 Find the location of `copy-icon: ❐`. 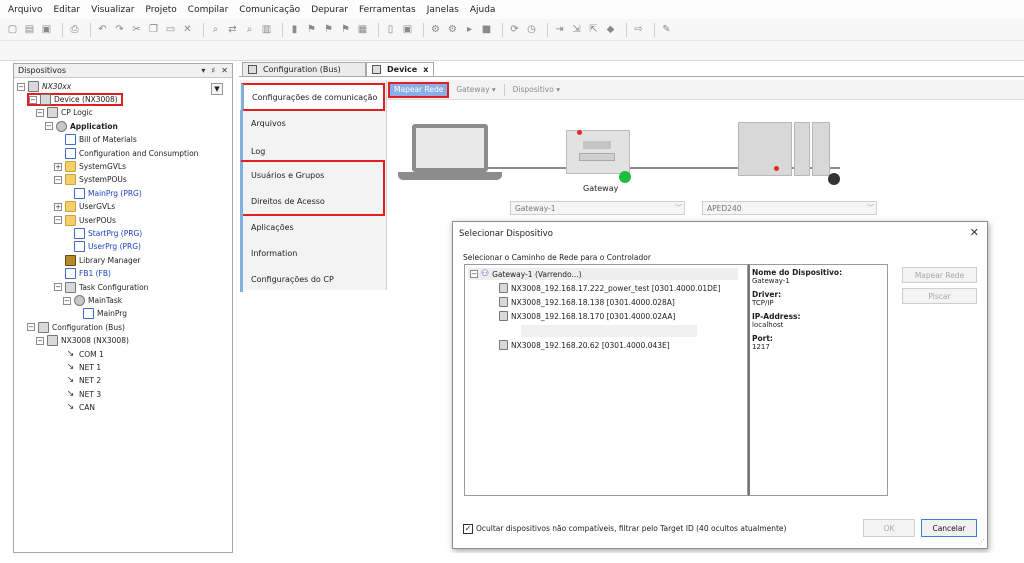

copy-icon: ❐ is located at coordinates (153, 29).